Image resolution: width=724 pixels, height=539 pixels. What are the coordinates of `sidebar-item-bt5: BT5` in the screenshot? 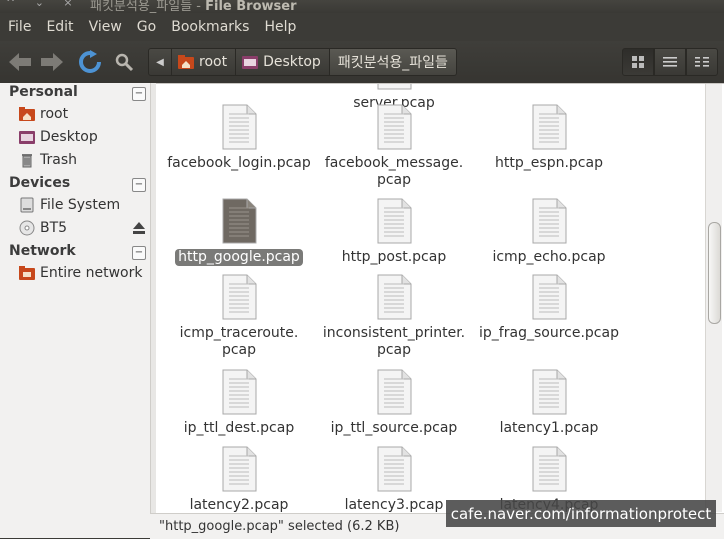 It's located at (43, 228).